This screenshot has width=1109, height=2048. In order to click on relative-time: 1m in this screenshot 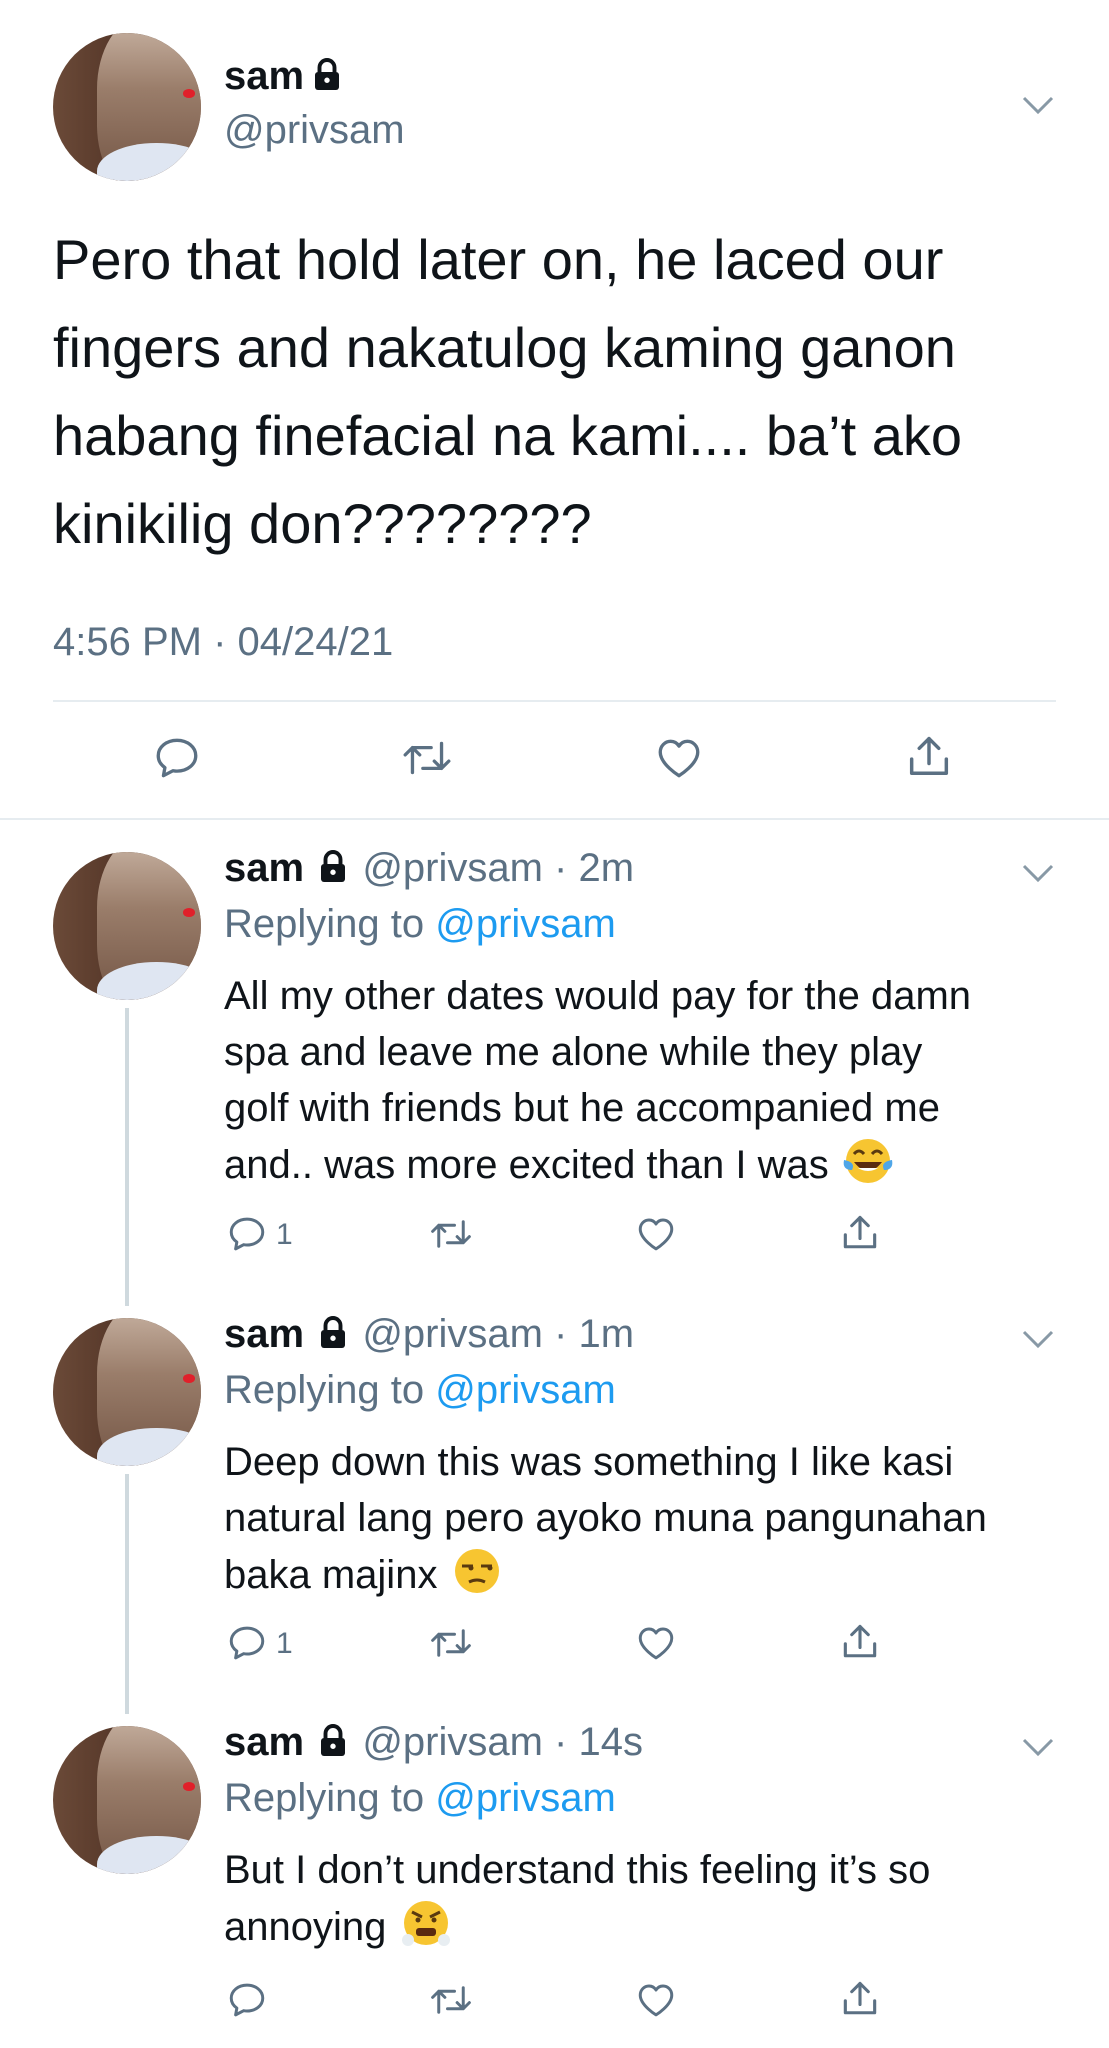, I will do `click(606, 1334)`.